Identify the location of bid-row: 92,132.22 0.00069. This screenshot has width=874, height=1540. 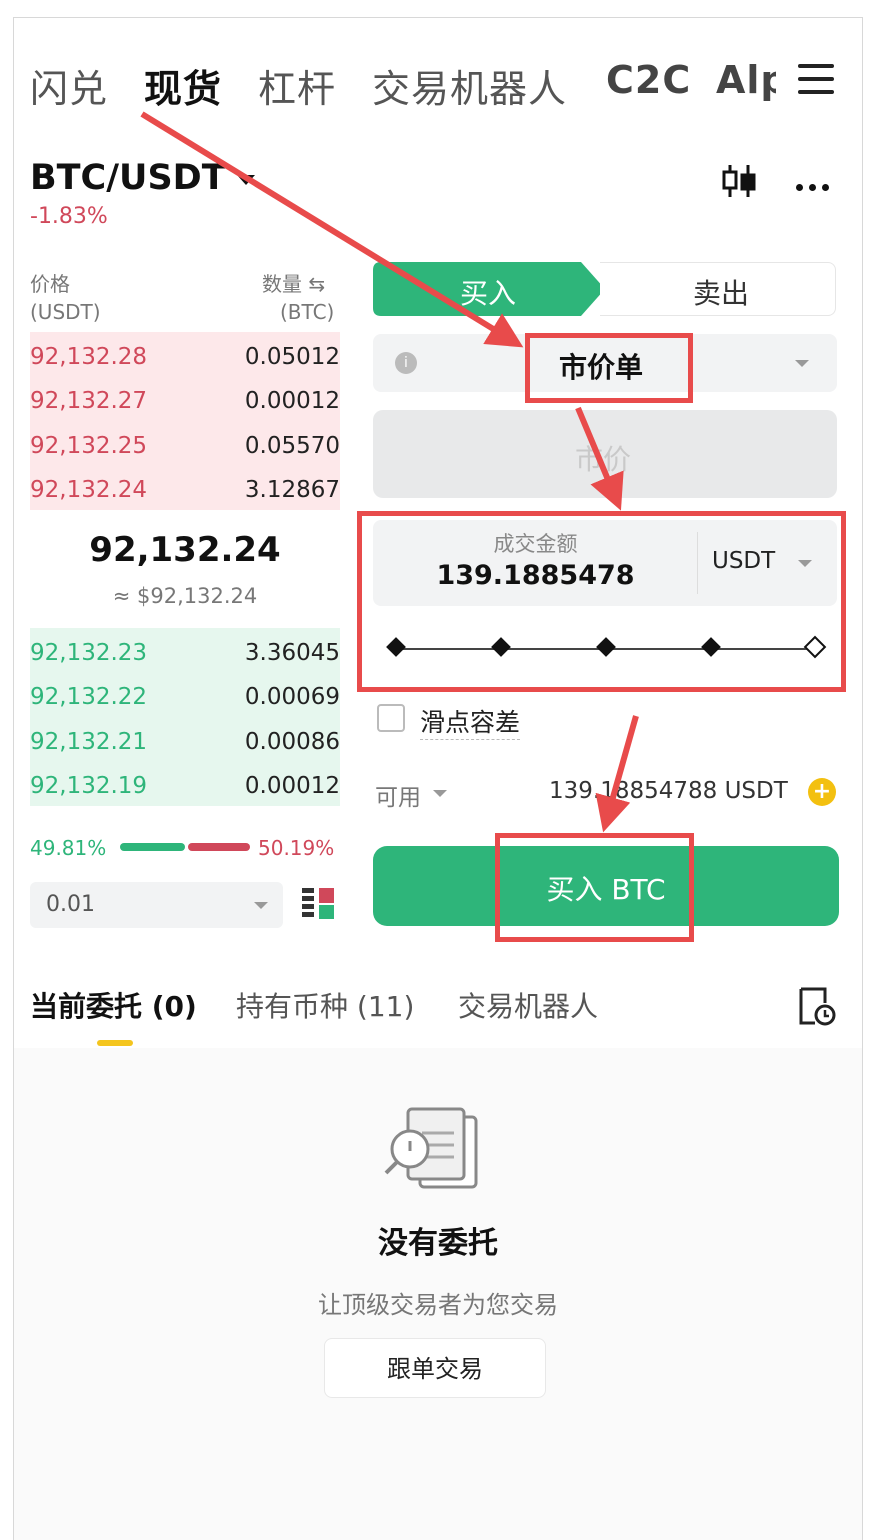
(185, 696).